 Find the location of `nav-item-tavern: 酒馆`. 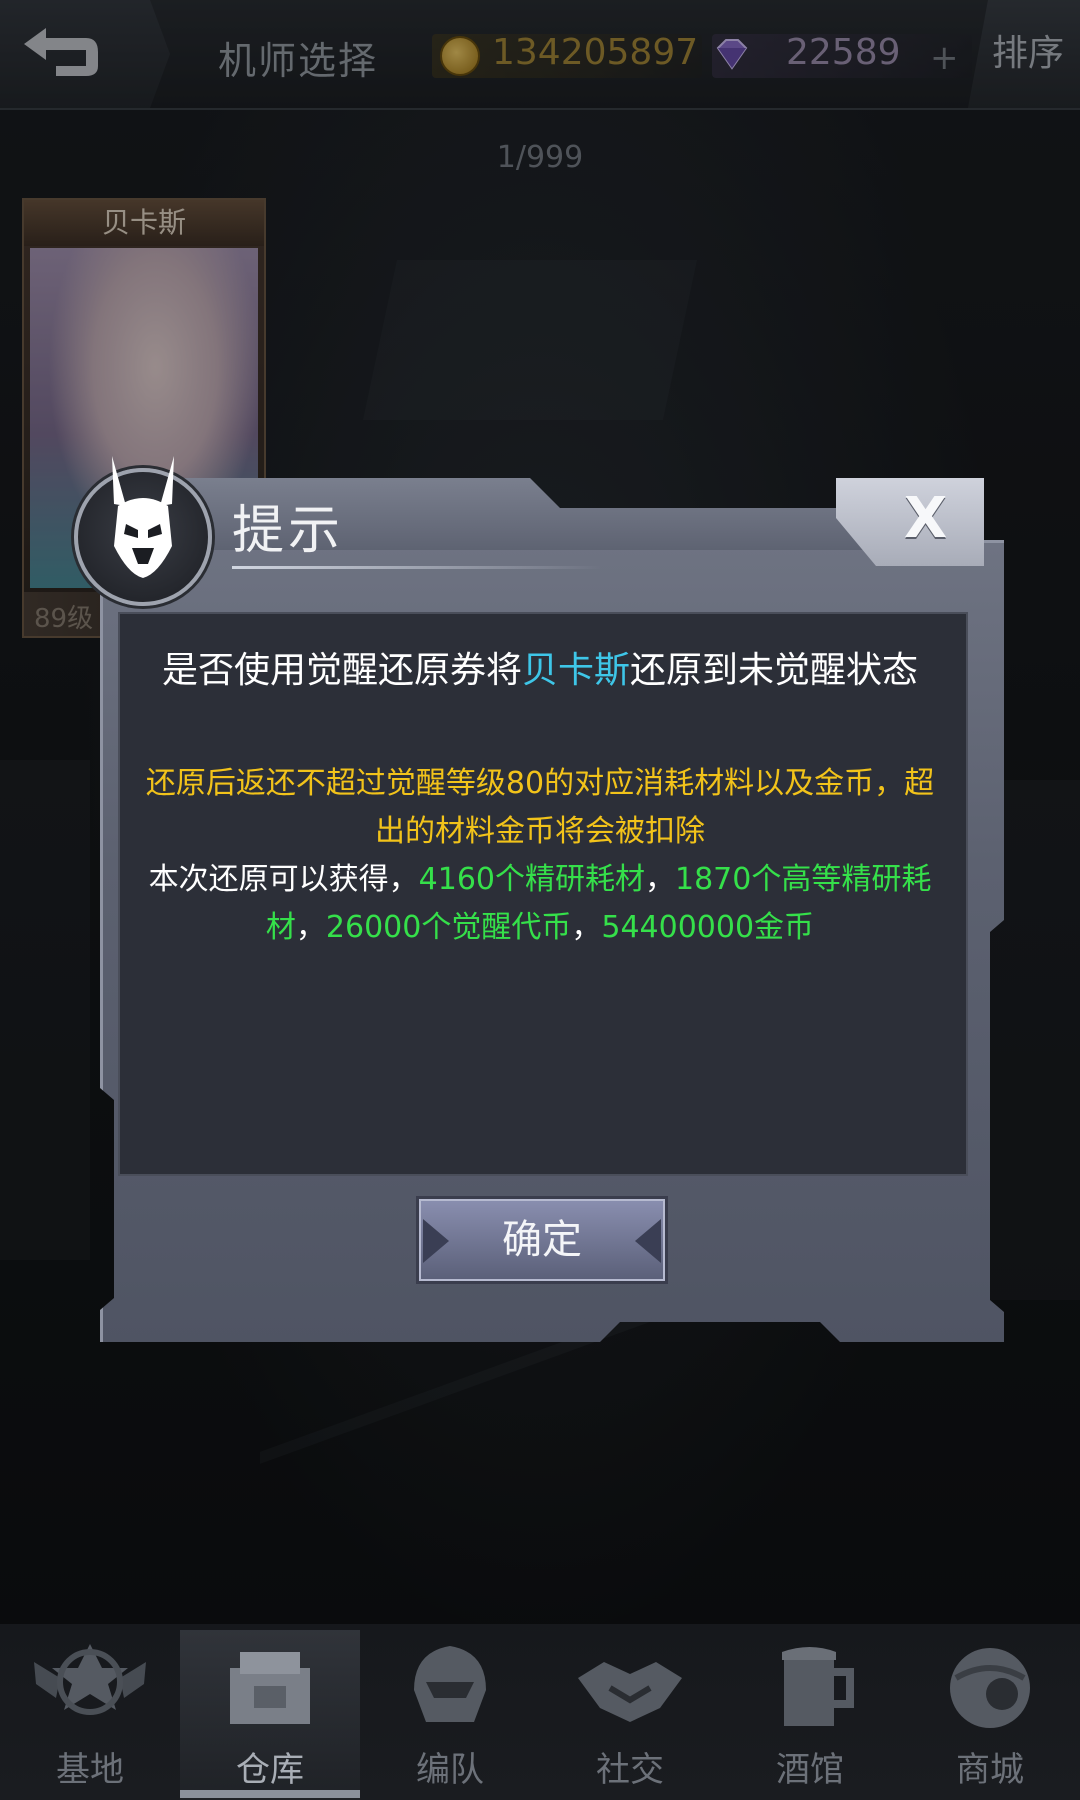

nav-item-tavern: 酒馆 is located at coordinates (810, 1715).